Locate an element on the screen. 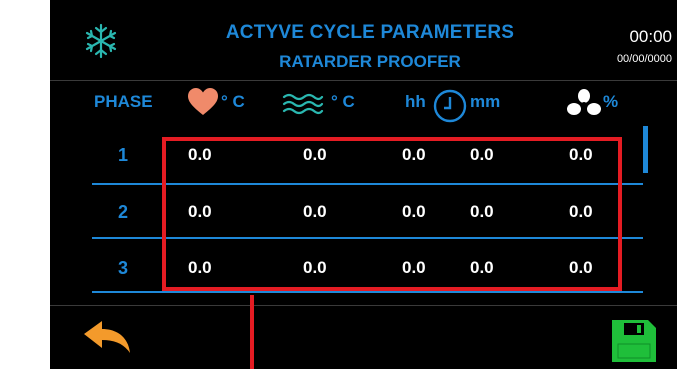  column-header-hours: hh is located at coordinates (415, 101).